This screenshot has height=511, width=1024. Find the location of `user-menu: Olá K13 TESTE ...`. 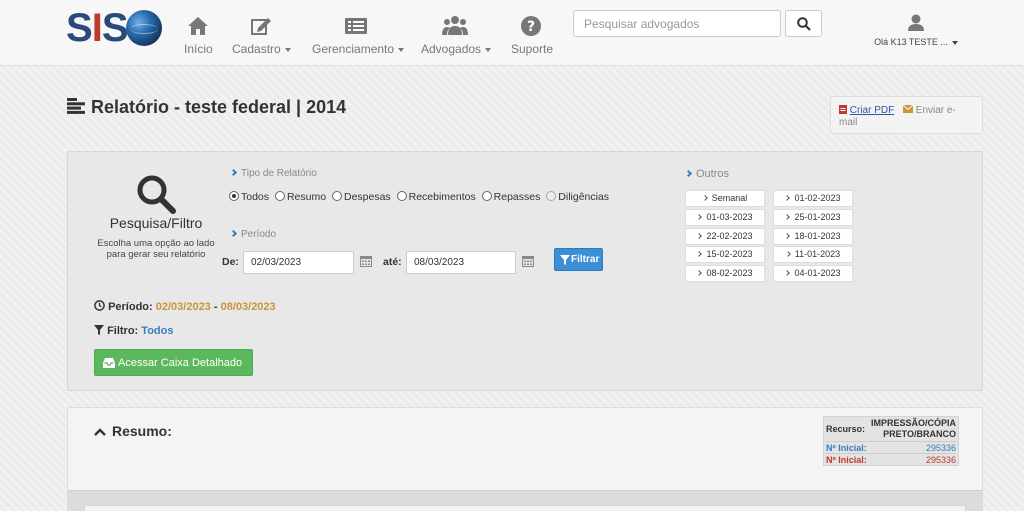

user-menu: Olá K13 TESTE ... is located at coordinates (916, 30).